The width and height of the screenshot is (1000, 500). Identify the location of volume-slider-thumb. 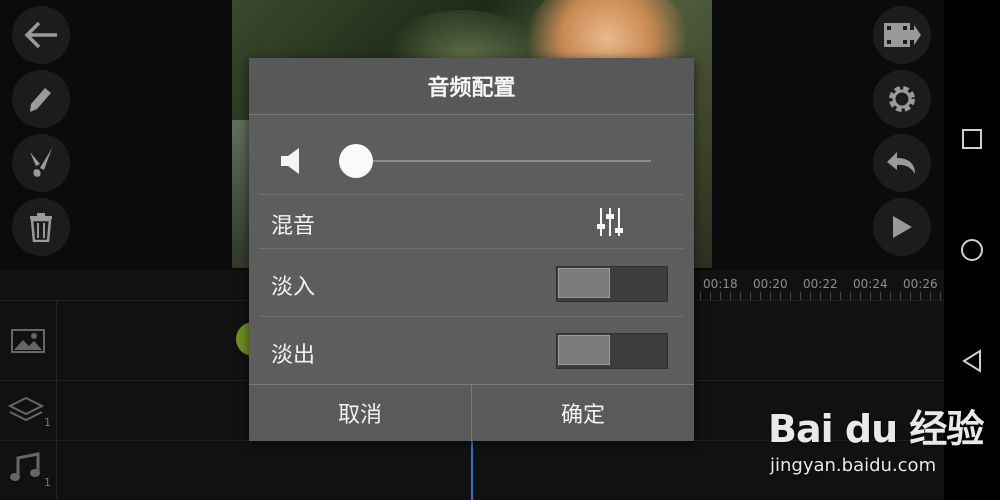
(356, 161).